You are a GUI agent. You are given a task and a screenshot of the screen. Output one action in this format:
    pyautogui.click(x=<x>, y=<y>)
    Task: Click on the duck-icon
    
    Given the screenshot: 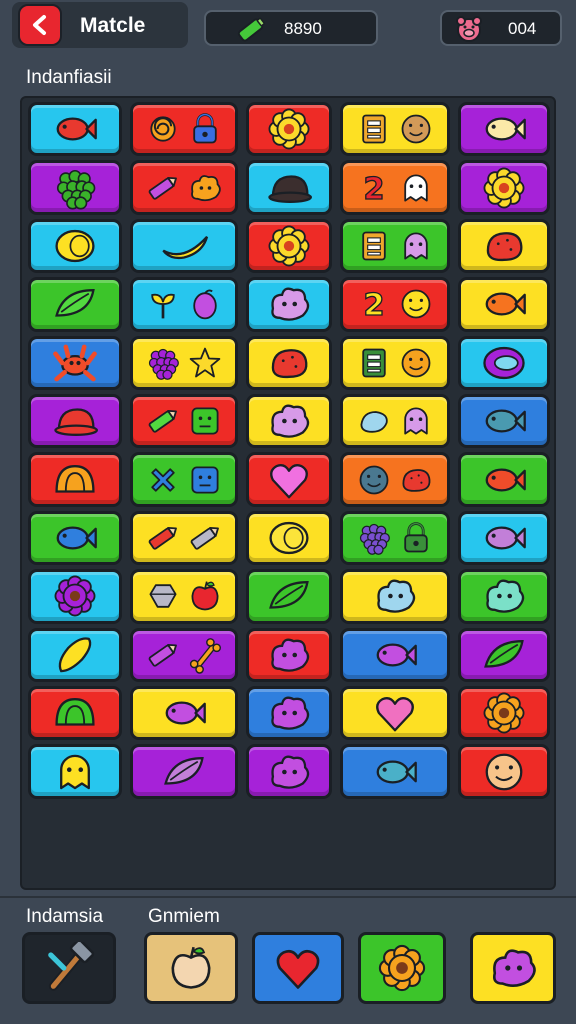 What is the action you would take?
    pyautogui.click(x=75, y=772)
    